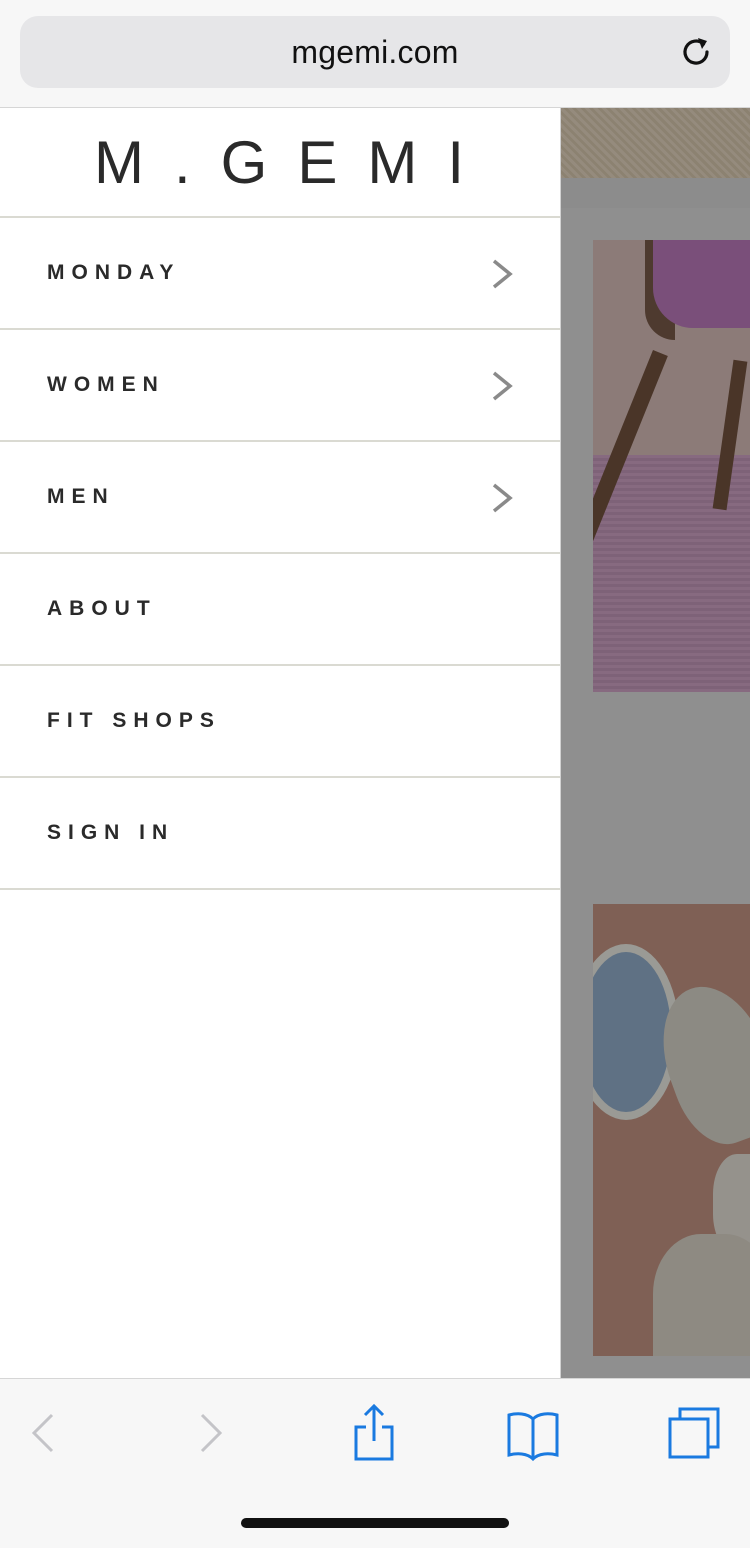  Describe the element at coordinates (106, 384) in the screenshot. I see `menu-item-label: WOMEN` at that location.